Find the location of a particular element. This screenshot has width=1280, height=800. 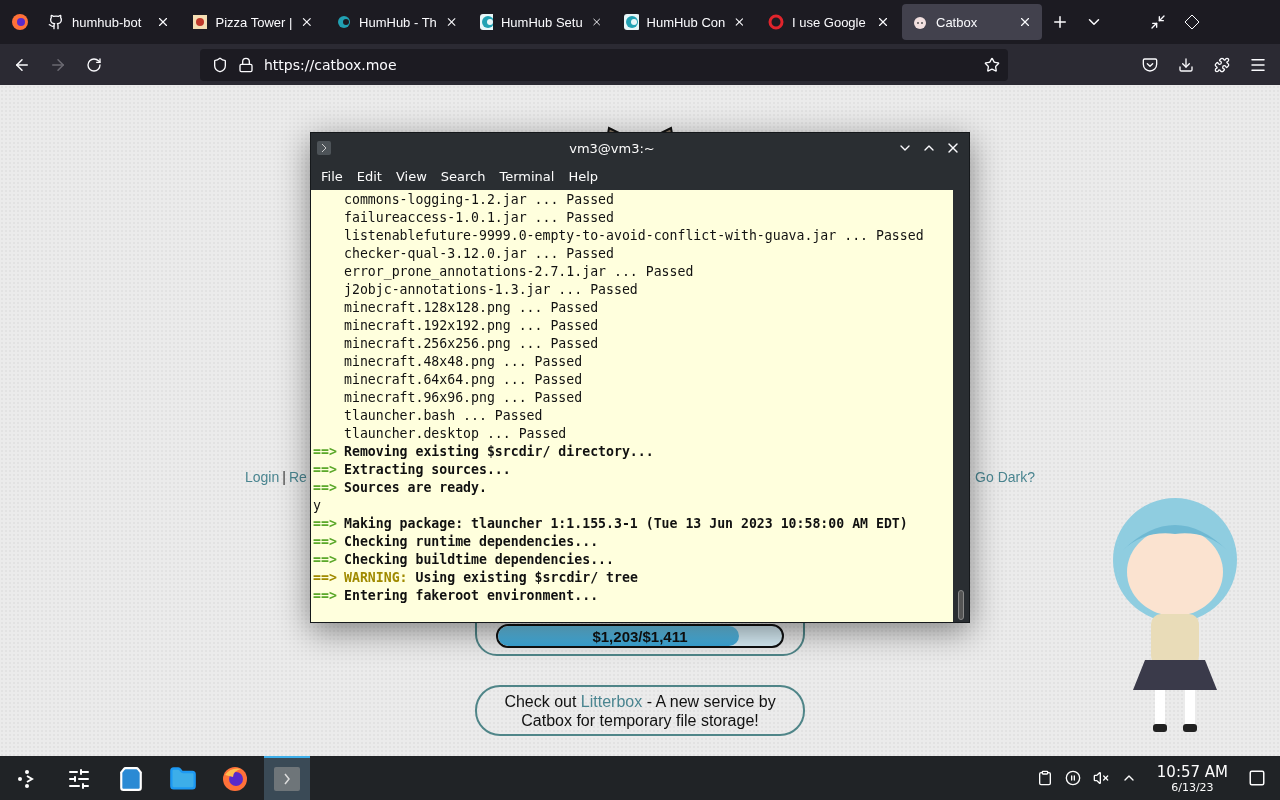

clipboard-icon is located at coordinates (1044, 778).